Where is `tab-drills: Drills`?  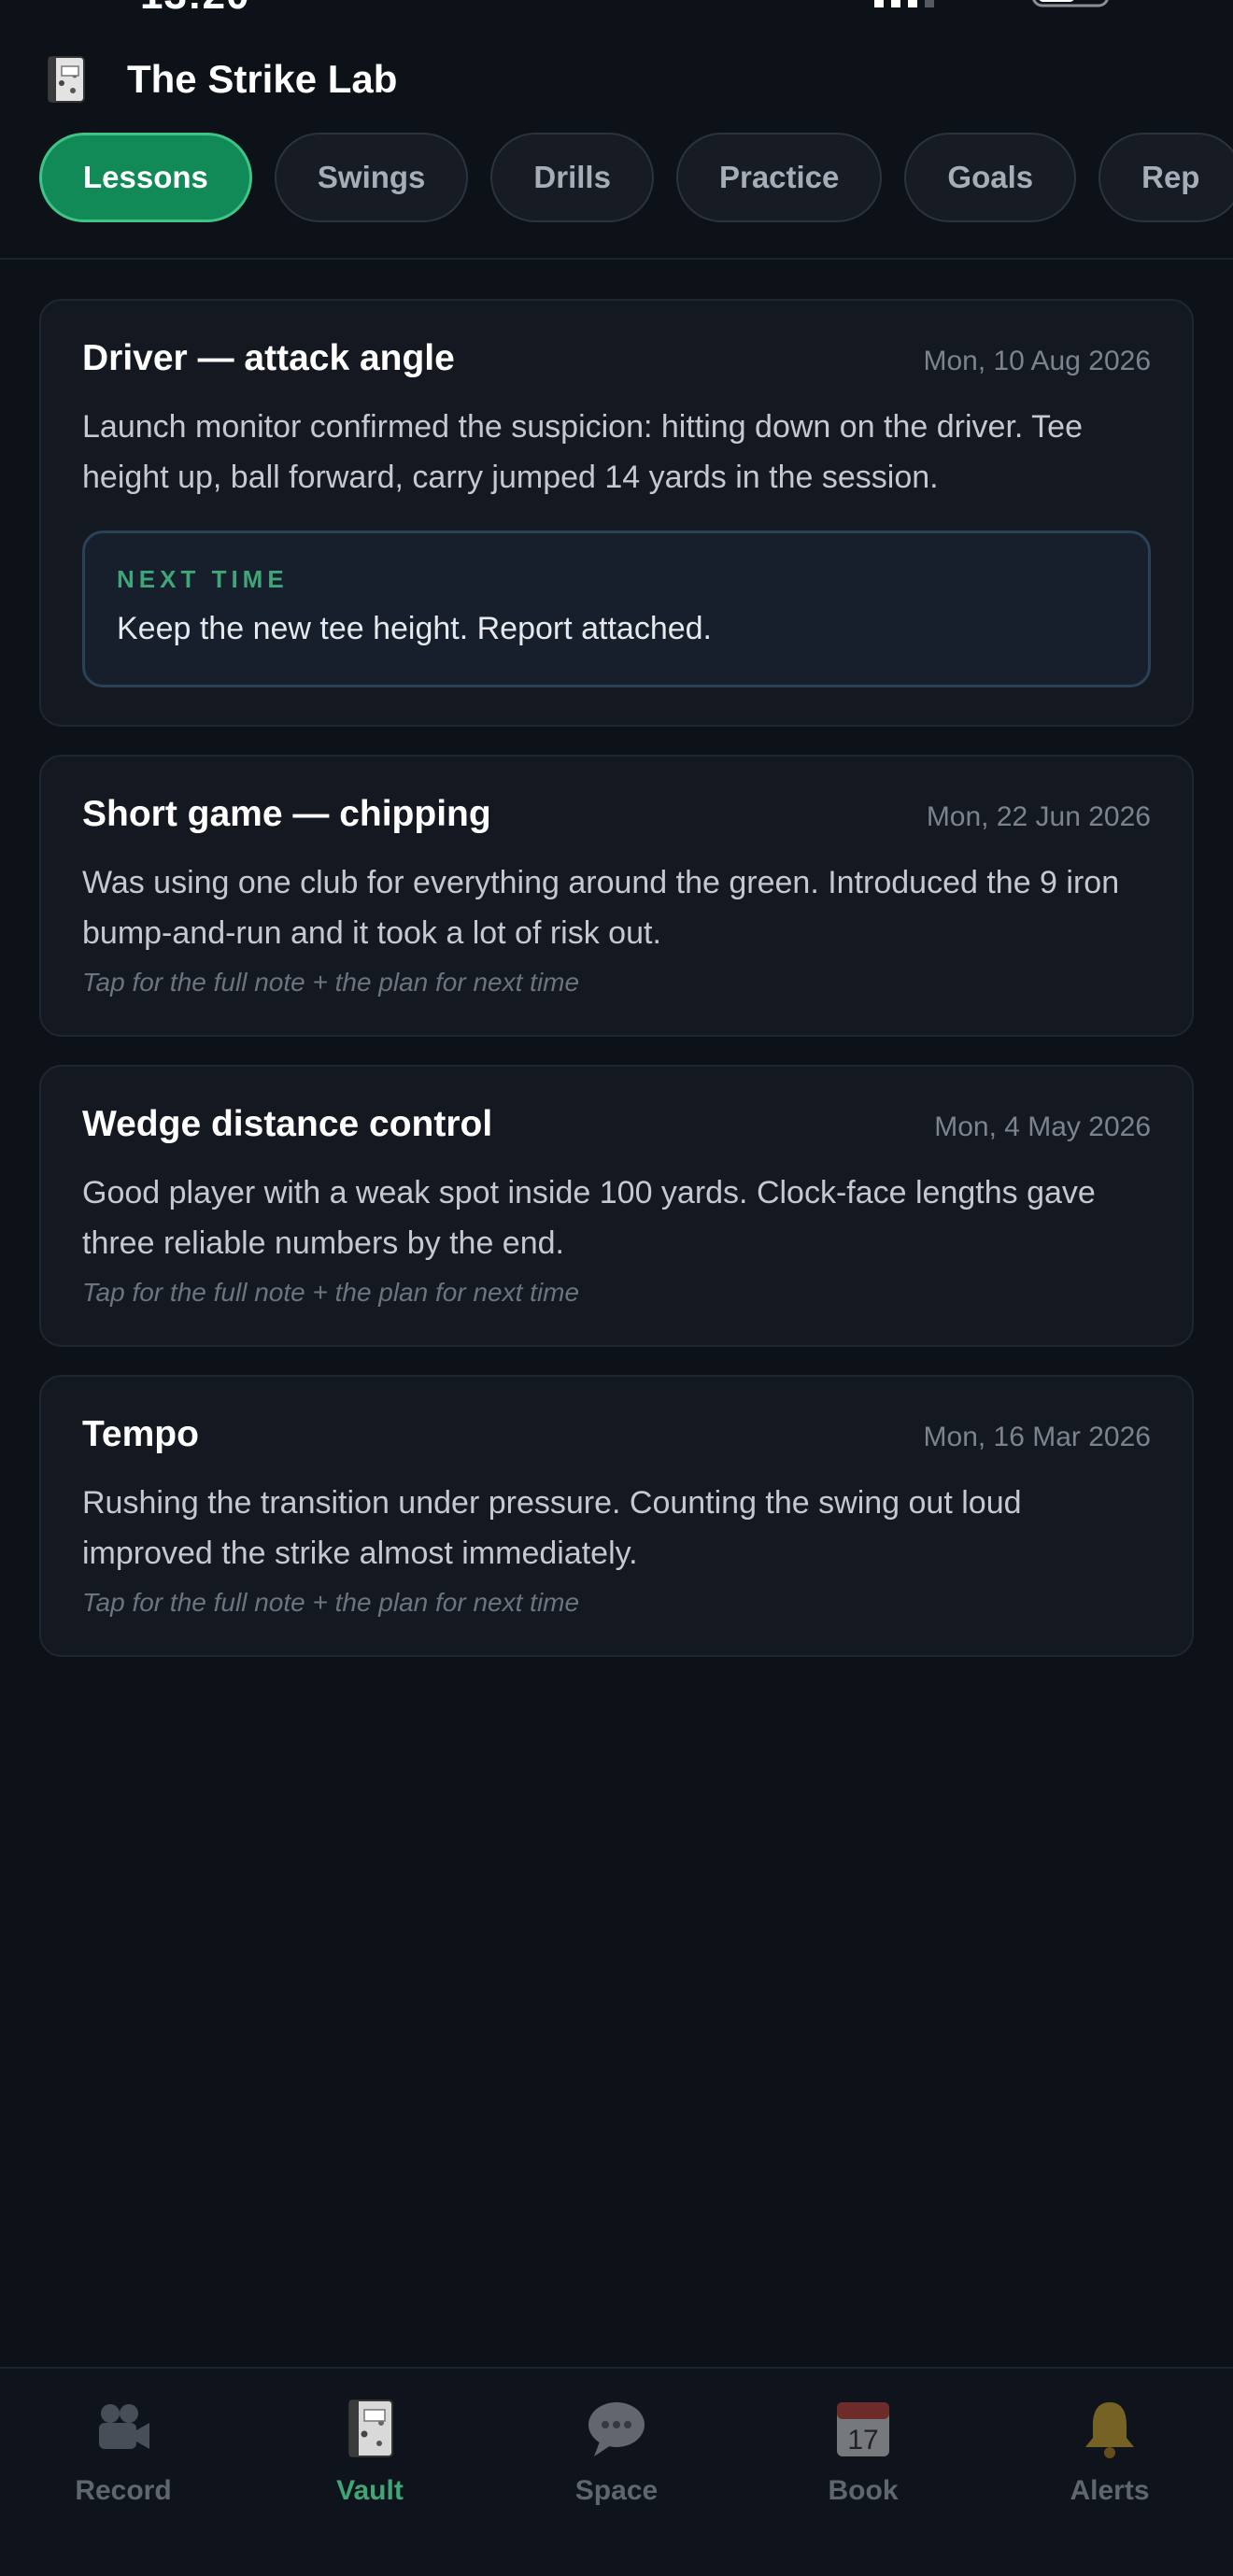
tab-drills: Drills is located at coordinates (572, 177).